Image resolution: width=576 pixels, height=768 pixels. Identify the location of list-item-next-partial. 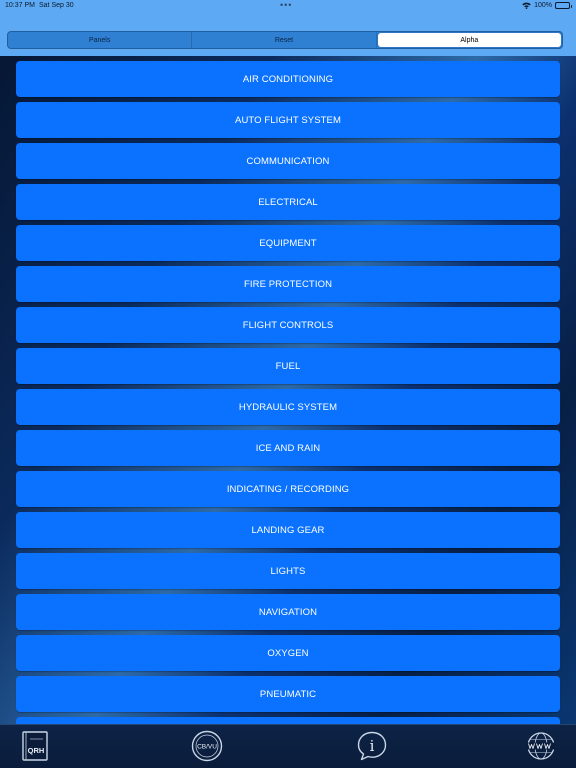
(288, 720).